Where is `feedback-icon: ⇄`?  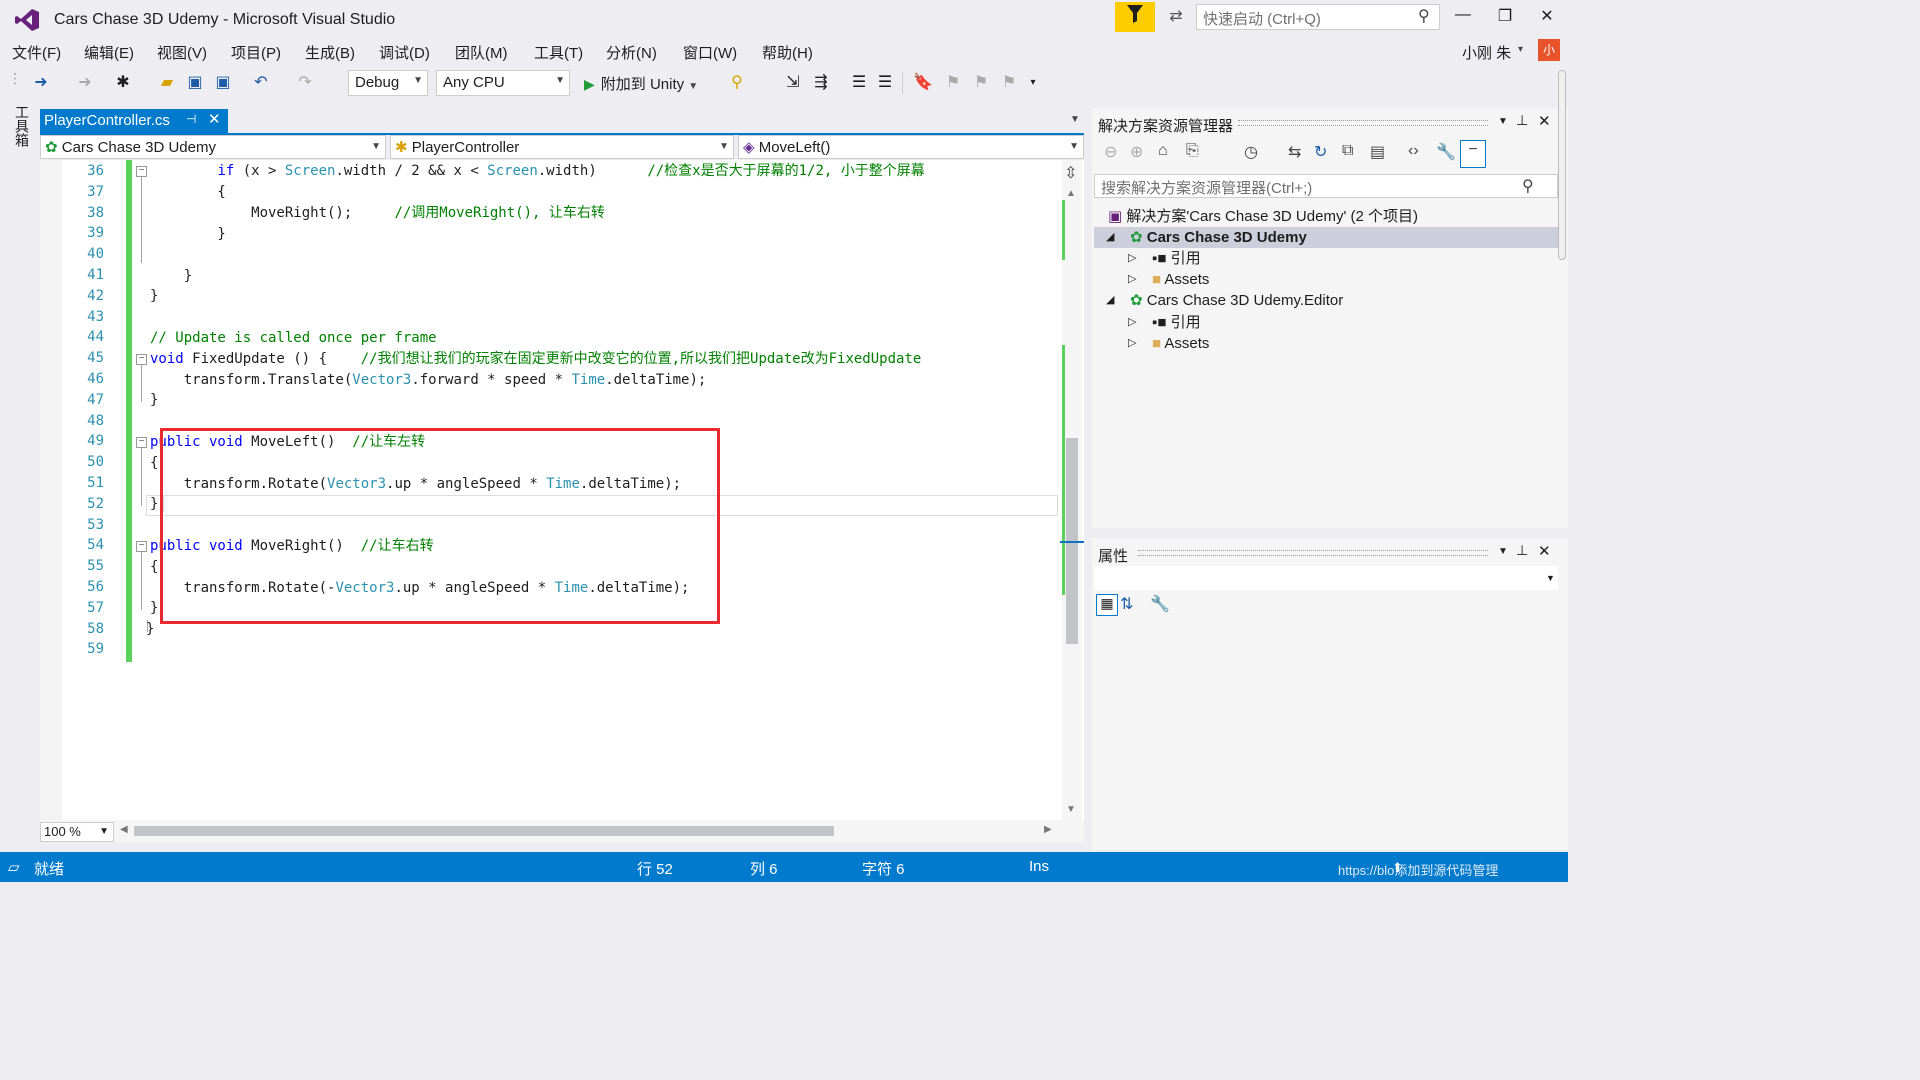 feedback-icon: ⇄ is located at coordinates (1176, 17).